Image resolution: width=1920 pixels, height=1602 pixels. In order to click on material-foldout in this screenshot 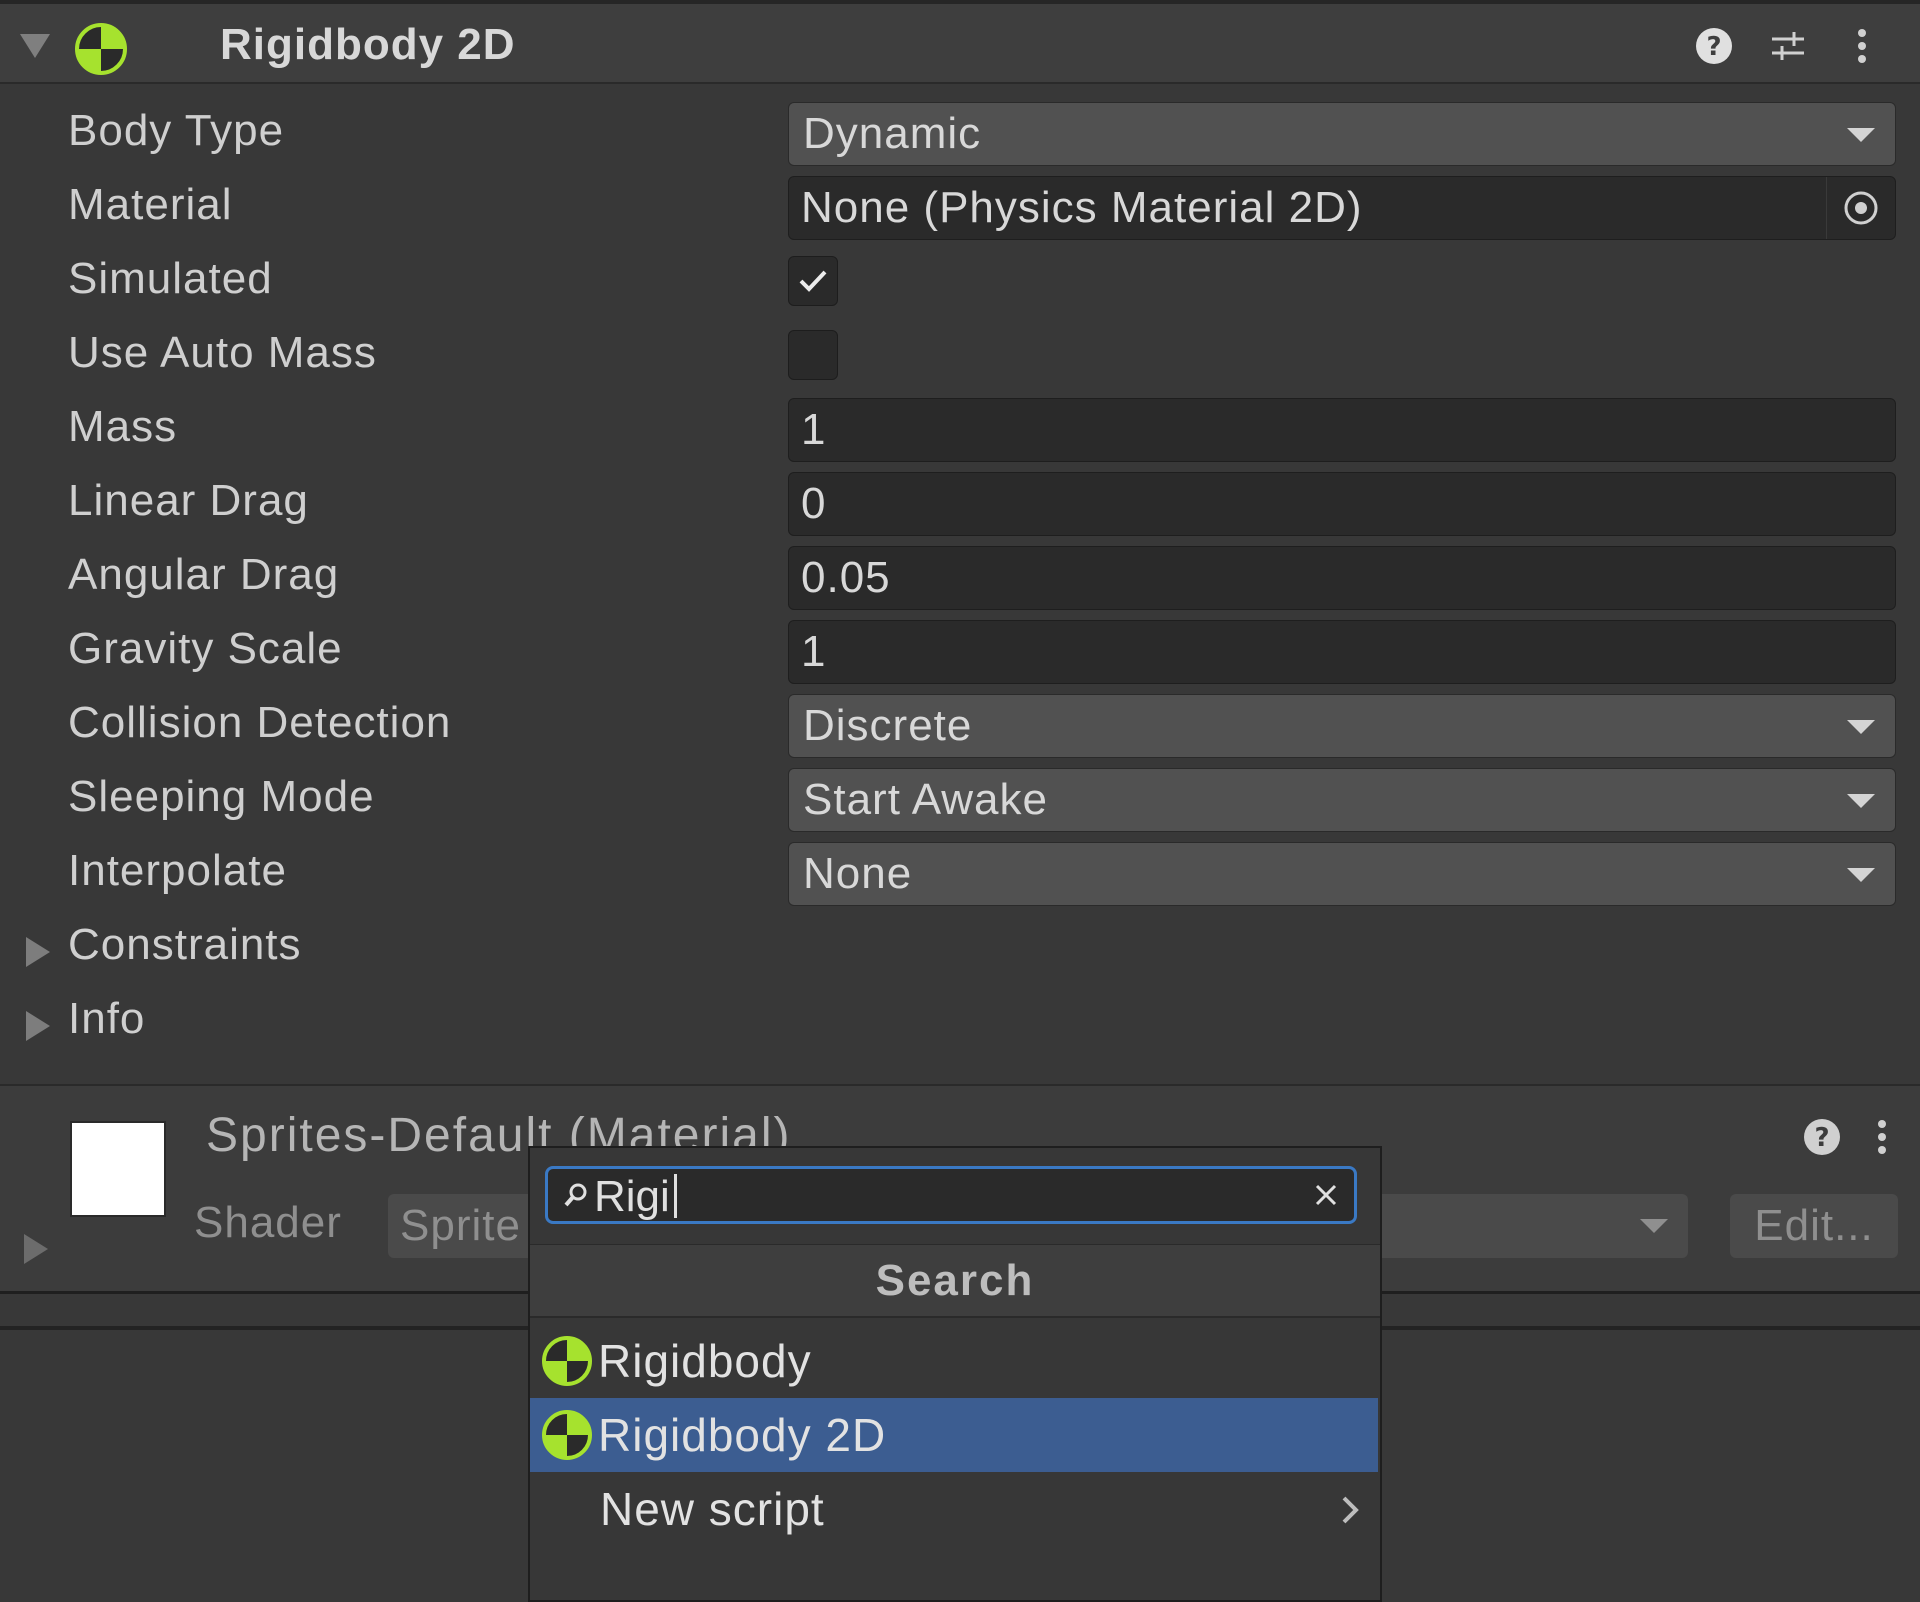, I will do `click(36, 1249)`.